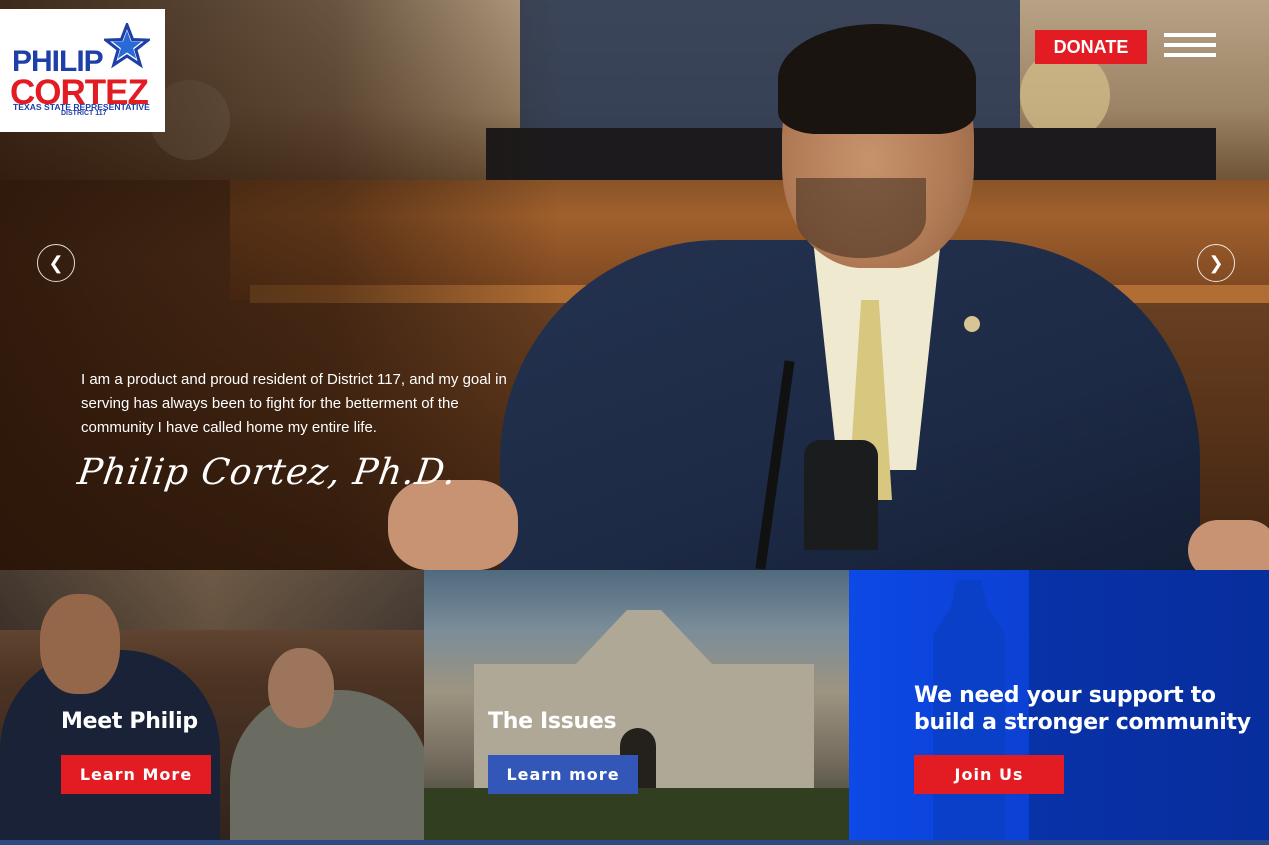 The image size is (1269, 845). Describe the element at coordinates (563, 774) in the screenshot. I see `issues-learn-more-button: Learn more` at that location.